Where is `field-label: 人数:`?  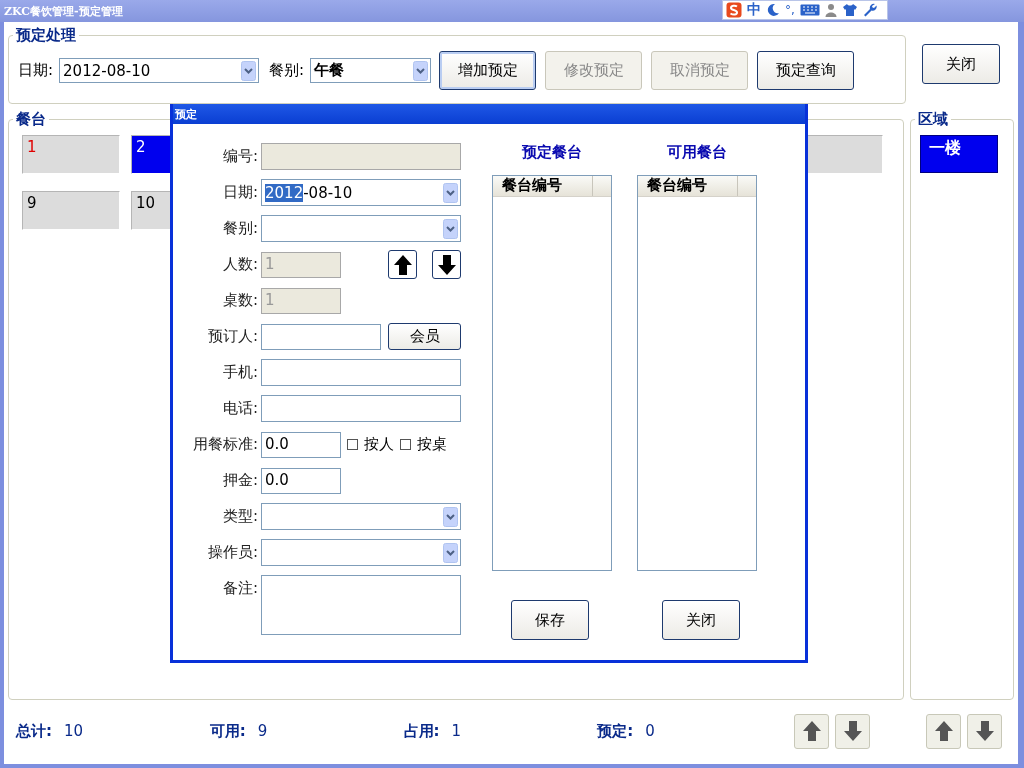
field-label: 人数: is located at coordinates (240, 264).